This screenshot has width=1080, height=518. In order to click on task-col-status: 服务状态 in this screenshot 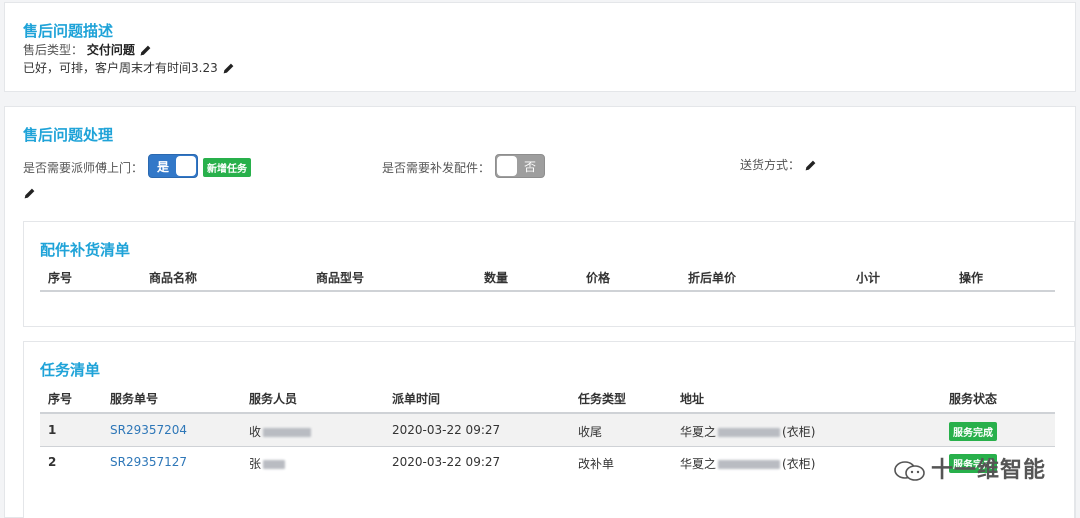, I will do `click(973, 399)`.